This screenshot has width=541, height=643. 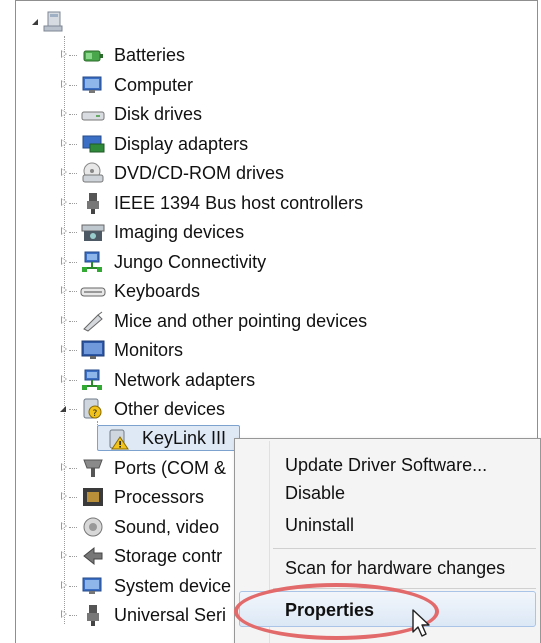 What do you see at coordinates (170, 468) in the screenshot?
I see `tree-item-label: Ports (COM &` at bounding box center [170, 468].